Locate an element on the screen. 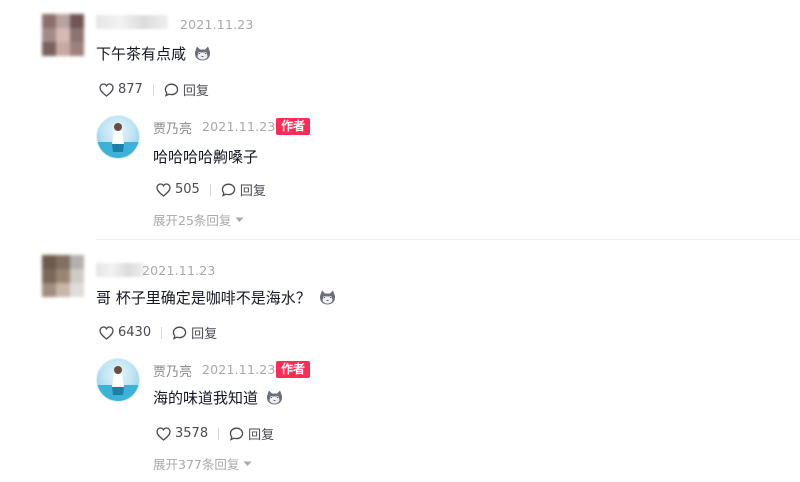 The width and height of the screenshot is (800, 482). like-button: 6430 is located at coordinates (125, 332).